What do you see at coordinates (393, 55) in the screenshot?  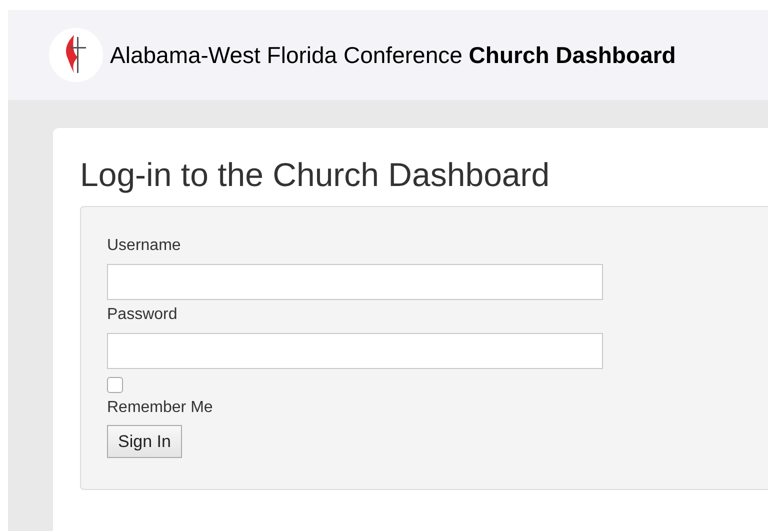 I see `site-title: Alabama-West Florida Conference Church Dashboard` at bounding box center [393, 55].